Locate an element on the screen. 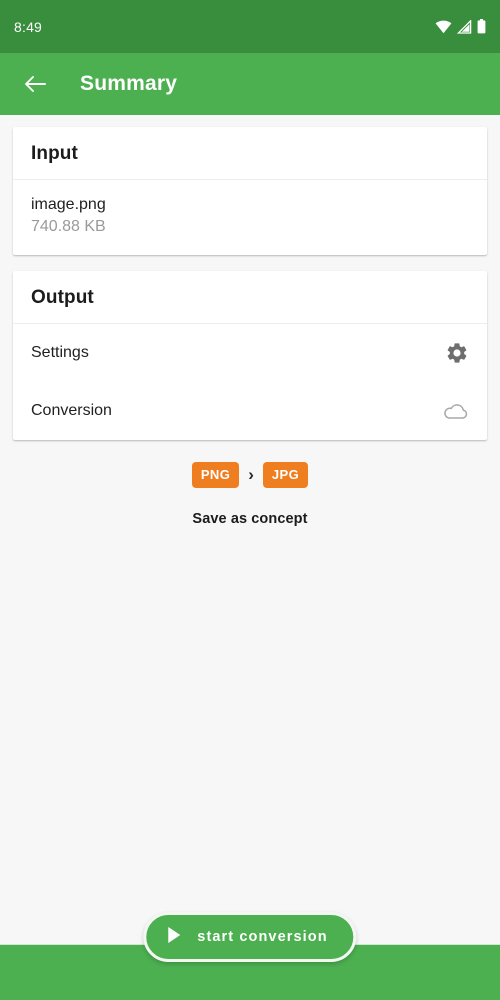 This screenshot has height=1000, width=500. status-bar-clock: 8:49 is located at coordinates (28, 26).